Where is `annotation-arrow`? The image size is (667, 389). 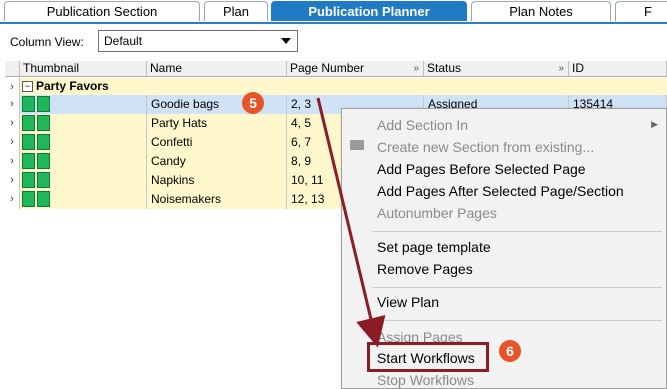 annotation-arrow is located at coordinates (351, 222).